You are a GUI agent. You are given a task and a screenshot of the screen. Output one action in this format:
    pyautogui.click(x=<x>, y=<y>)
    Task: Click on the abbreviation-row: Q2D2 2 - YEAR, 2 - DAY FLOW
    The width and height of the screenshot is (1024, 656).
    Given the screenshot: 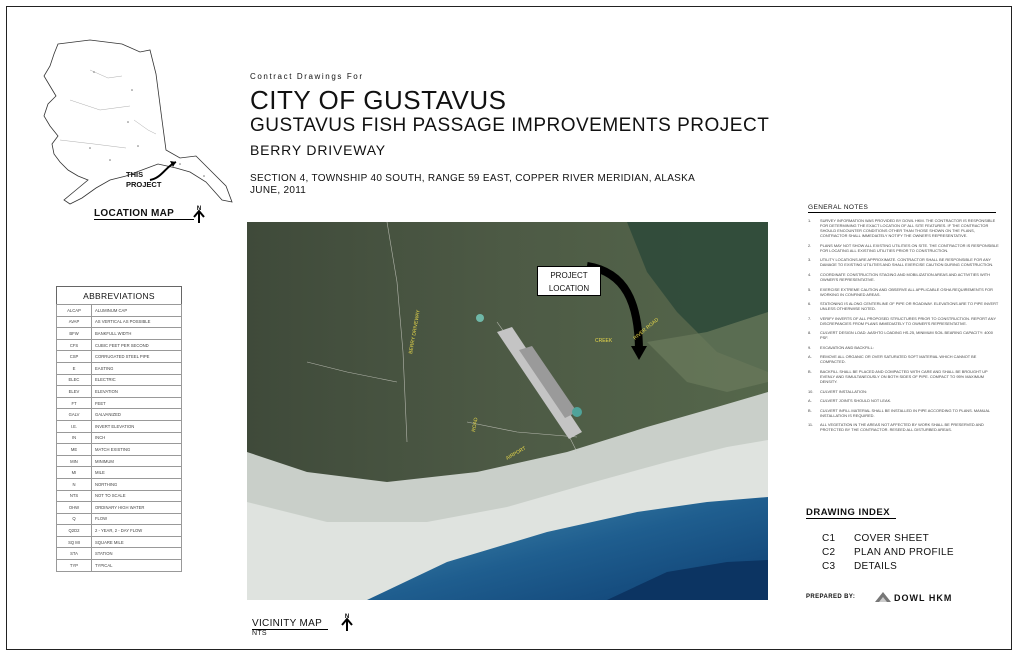 What is the action you would take?
    pyautogui.click(x=119, y=530)
    